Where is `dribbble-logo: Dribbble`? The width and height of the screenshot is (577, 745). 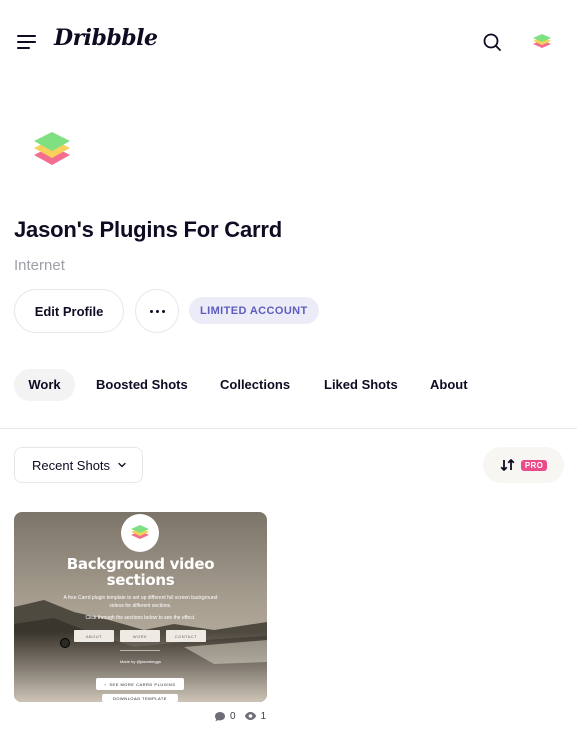
dribbble-logo: Dribbble is located at coordinates (106, 38).